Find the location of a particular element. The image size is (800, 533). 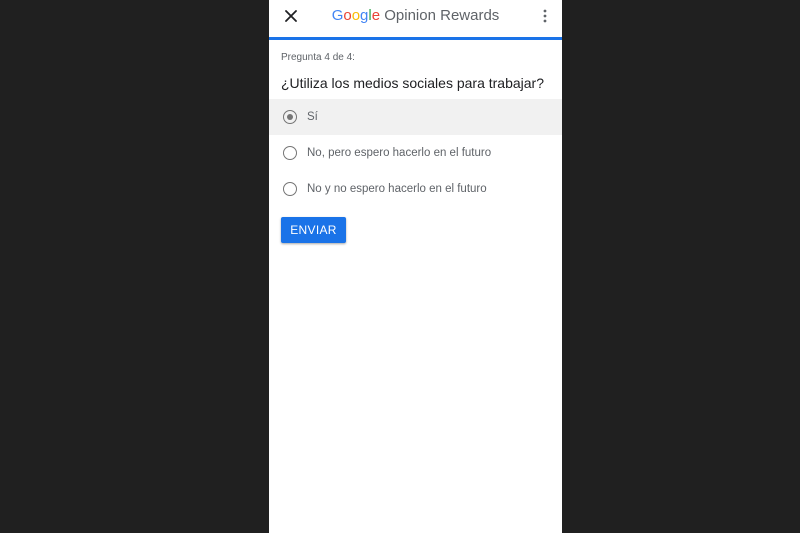

app-bar: Google Opinion Rewards is located at coordinates (415, 18).